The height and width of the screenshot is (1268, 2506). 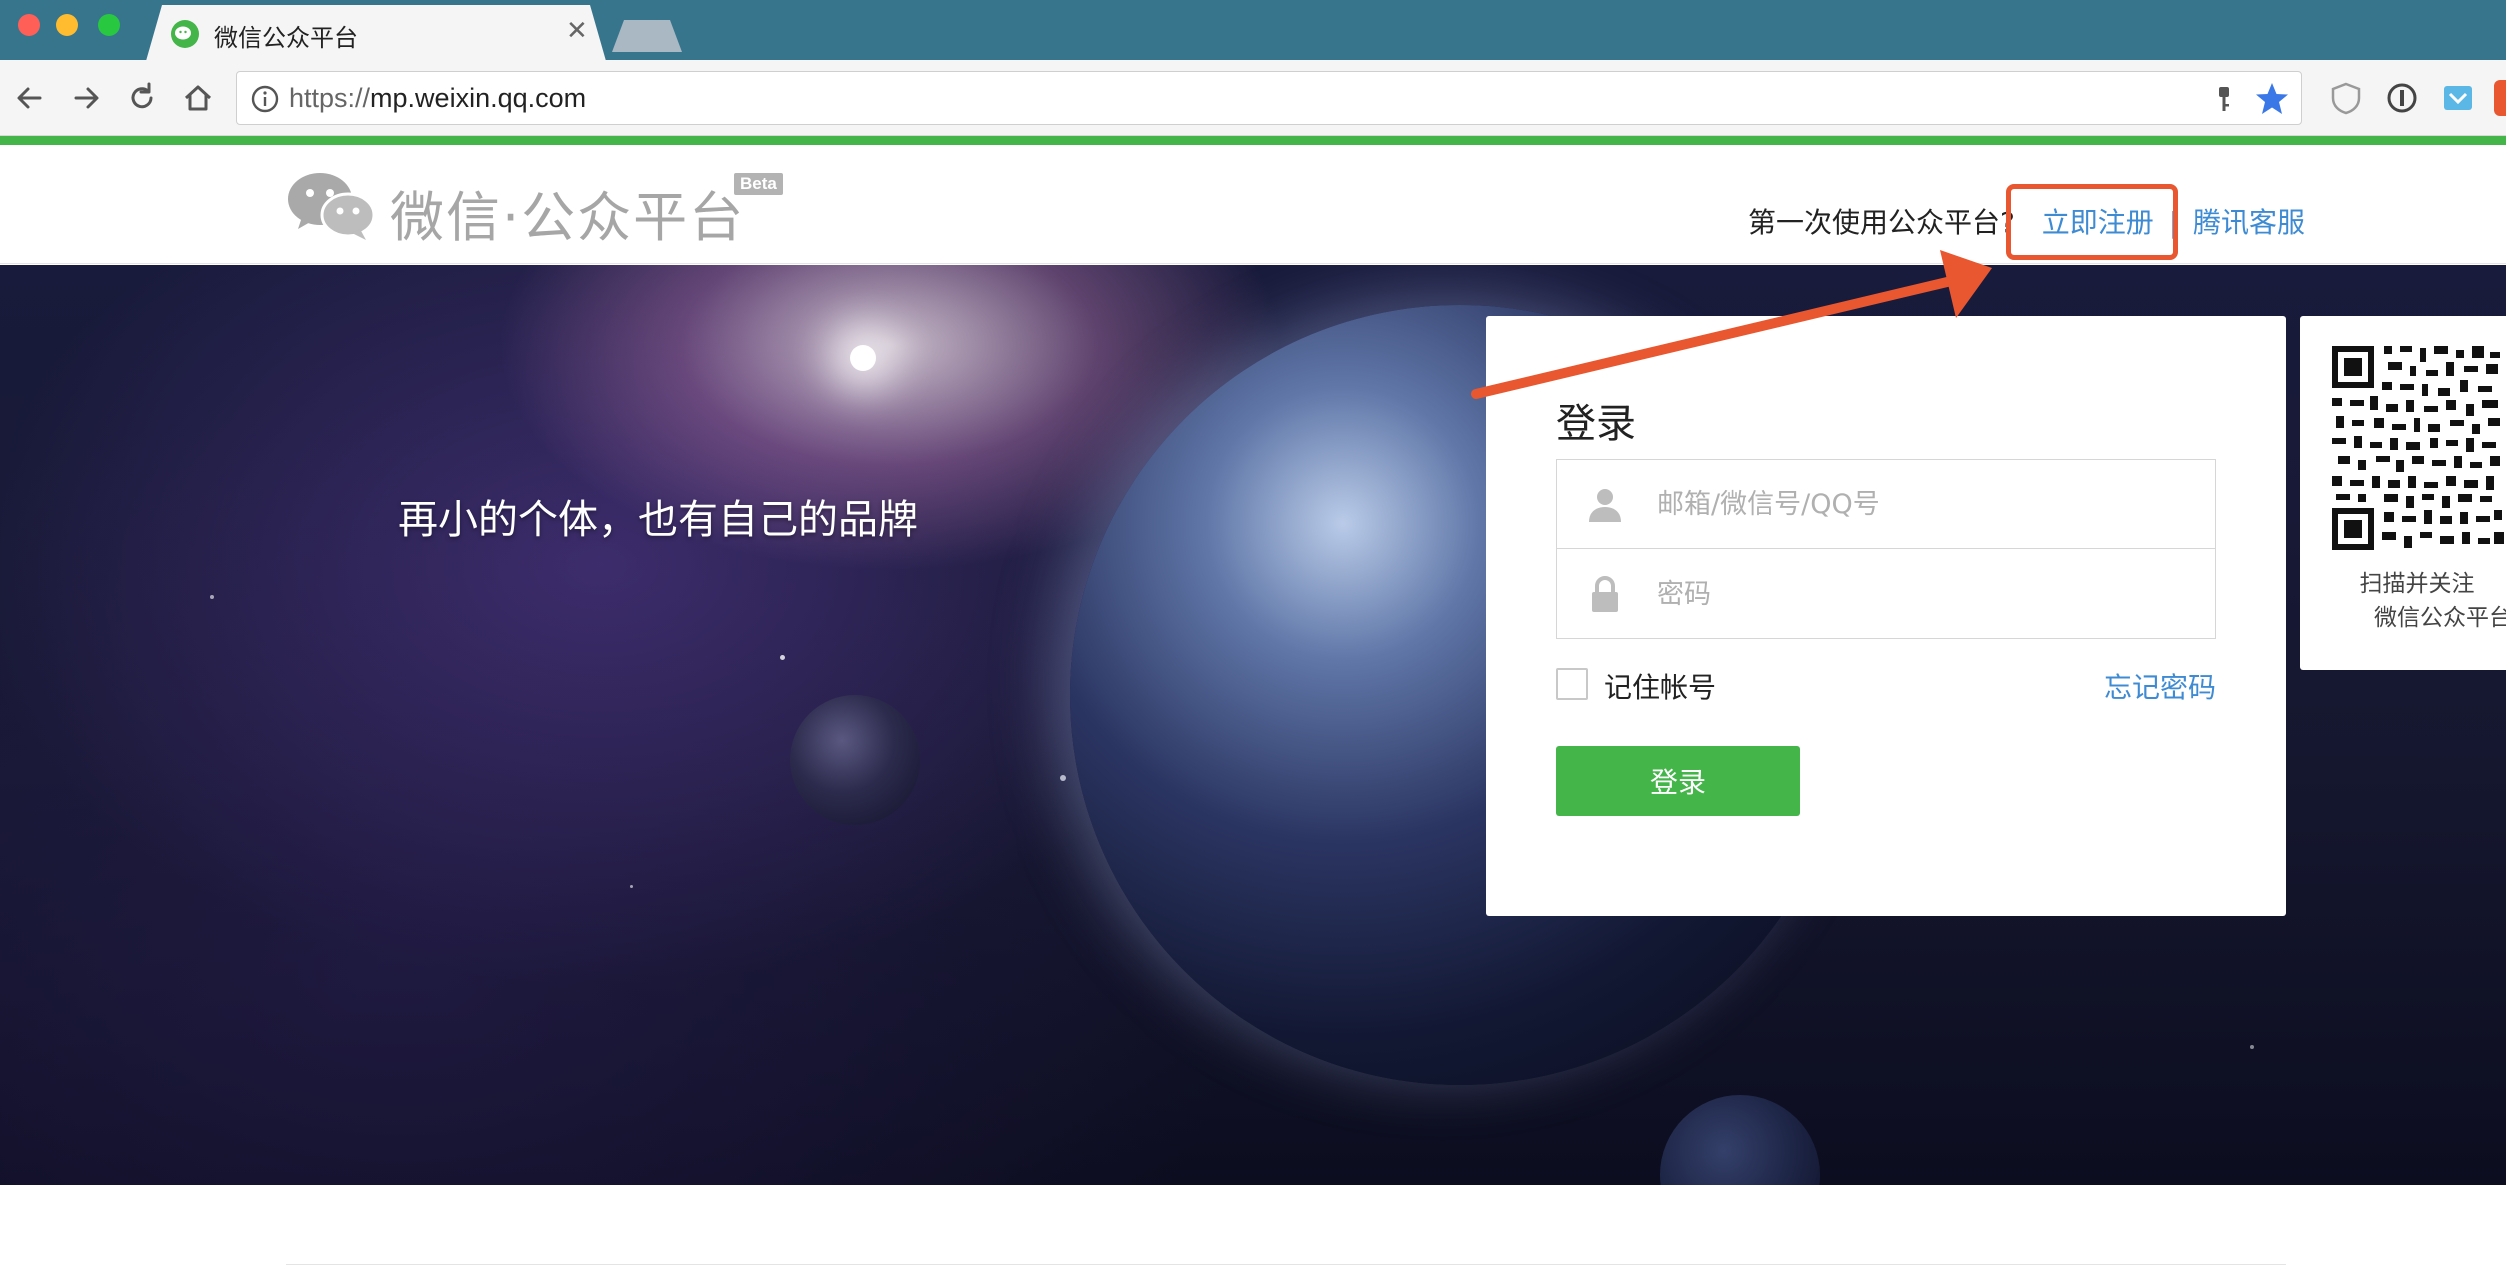 I want to click on forgot-password-link: 忘记密码, so click(x=2160, y=686).